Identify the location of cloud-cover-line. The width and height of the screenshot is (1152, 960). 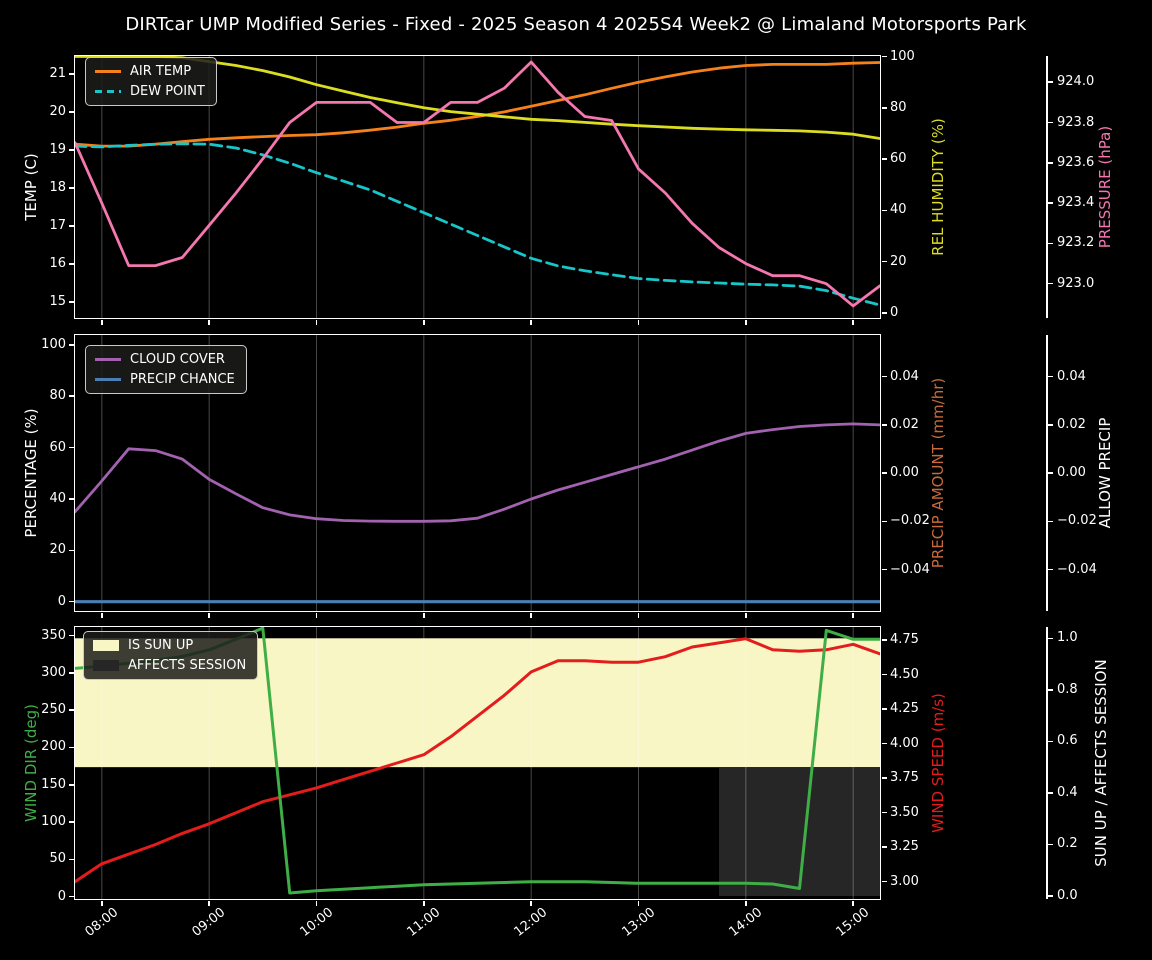
(477, 472).